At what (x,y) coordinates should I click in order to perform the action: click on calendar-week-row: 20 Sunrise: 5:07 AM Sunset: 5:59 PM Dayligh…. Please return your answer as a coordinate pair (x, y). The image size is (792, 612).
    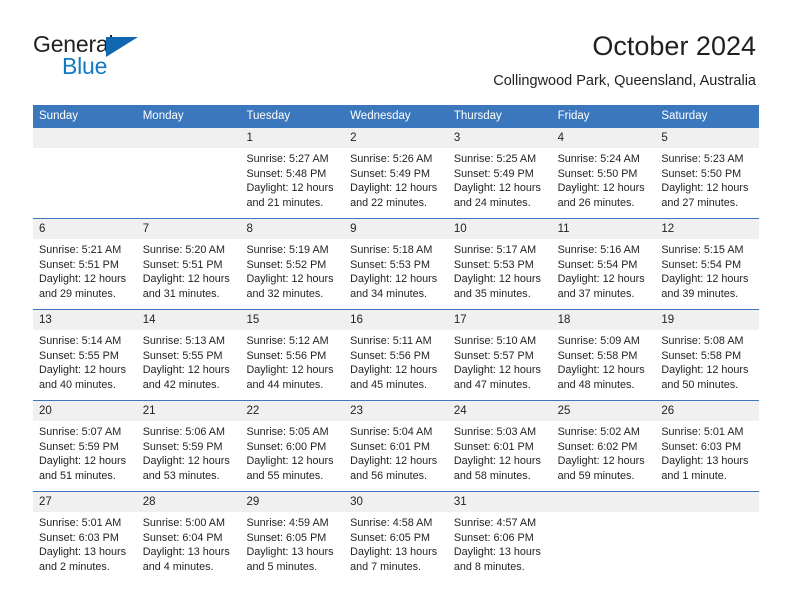
    Looking at the image, I should click on (396, 445).